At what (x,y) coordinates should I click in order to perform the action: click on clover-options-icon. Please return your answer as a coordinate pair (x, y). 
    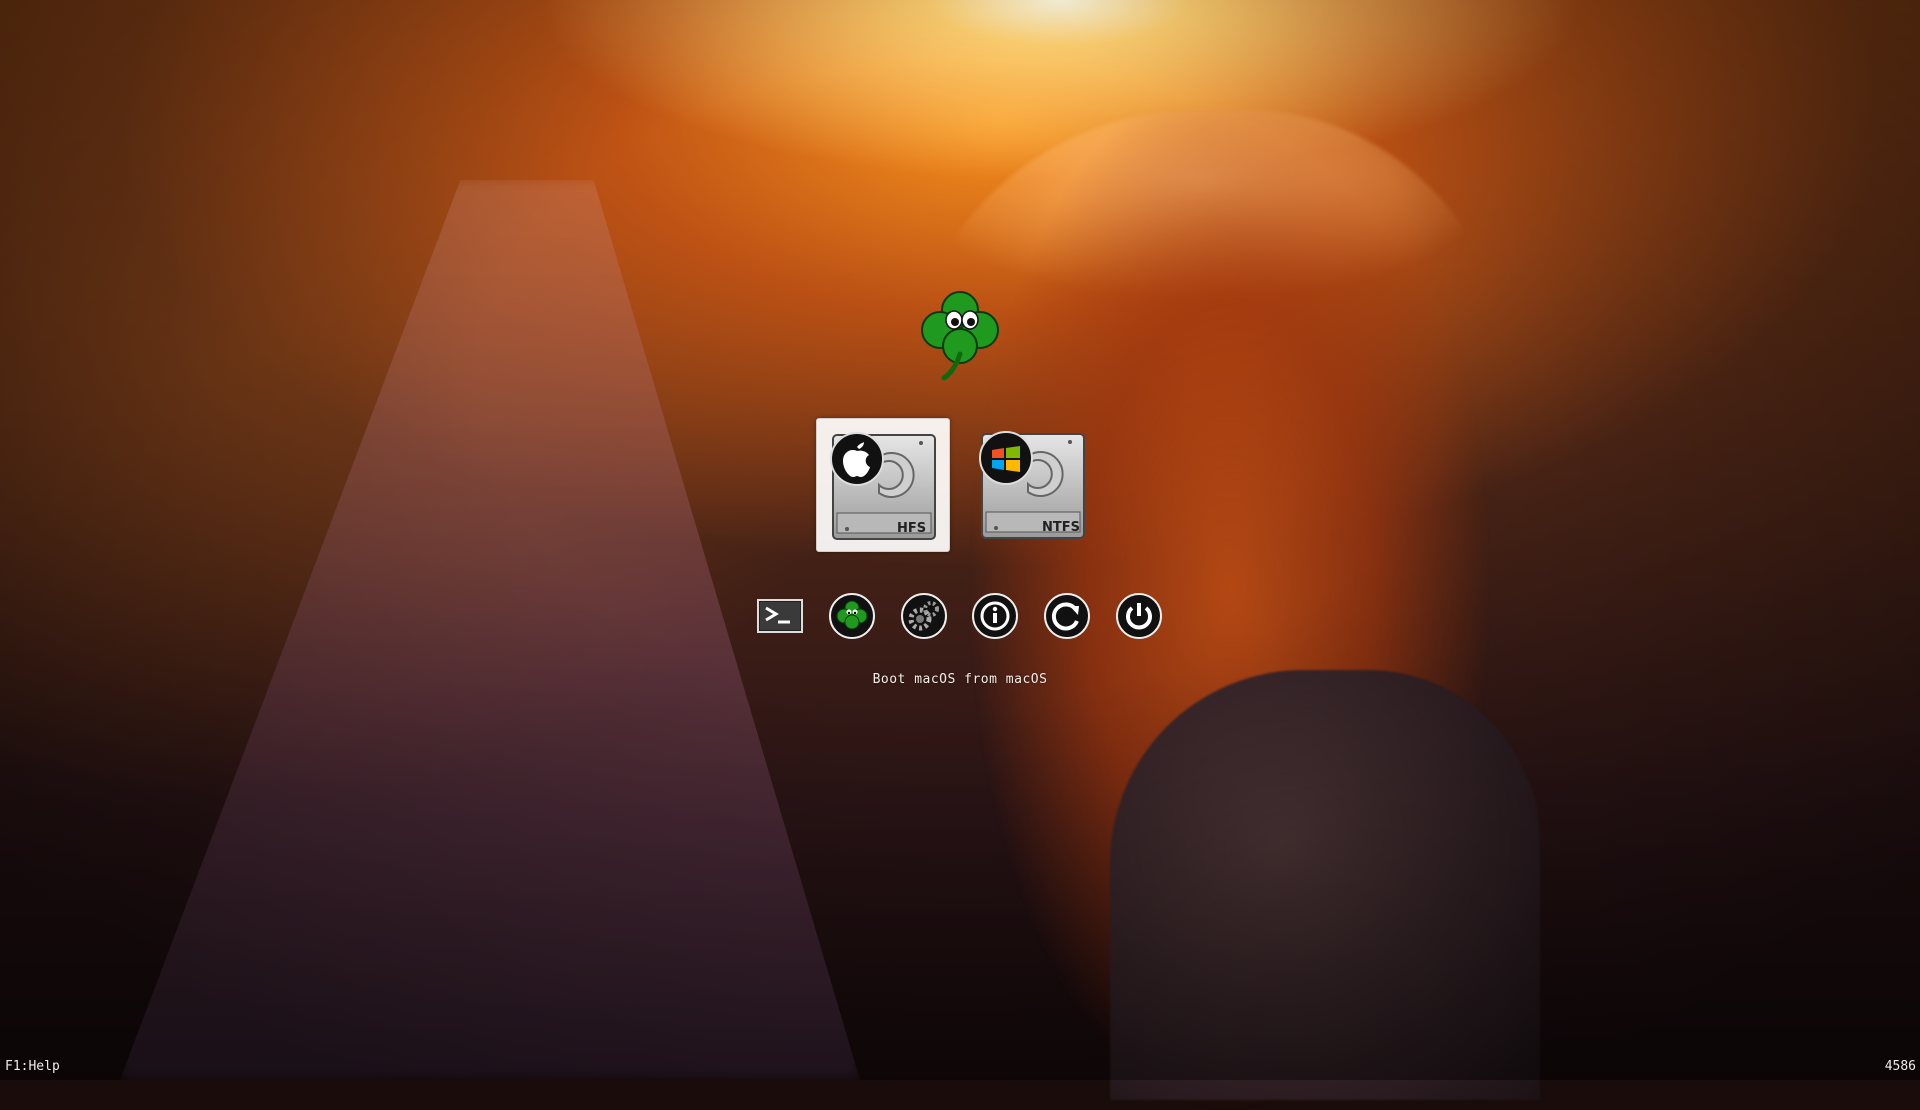
    Looking at the image, I should click on (852, 616).